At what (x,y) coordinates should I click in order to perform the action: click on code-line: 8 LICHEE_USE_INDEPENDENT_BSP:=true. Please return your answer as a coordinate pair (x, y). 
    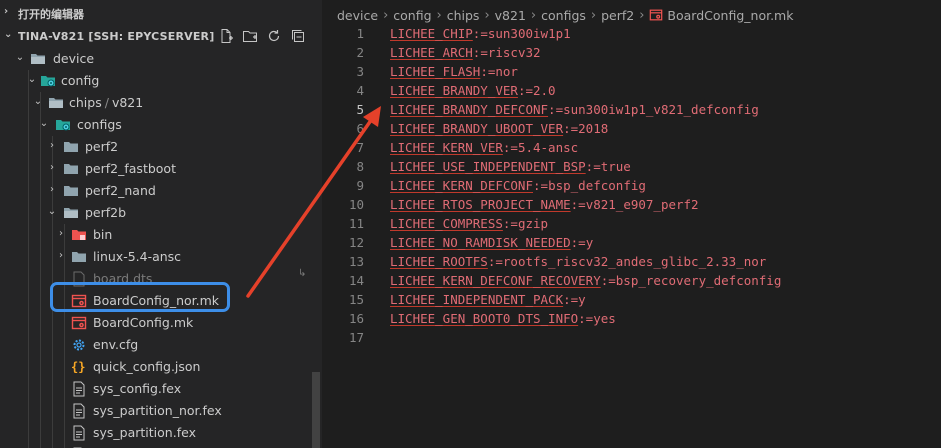
    Looking at the image, I should click on (631, 167).